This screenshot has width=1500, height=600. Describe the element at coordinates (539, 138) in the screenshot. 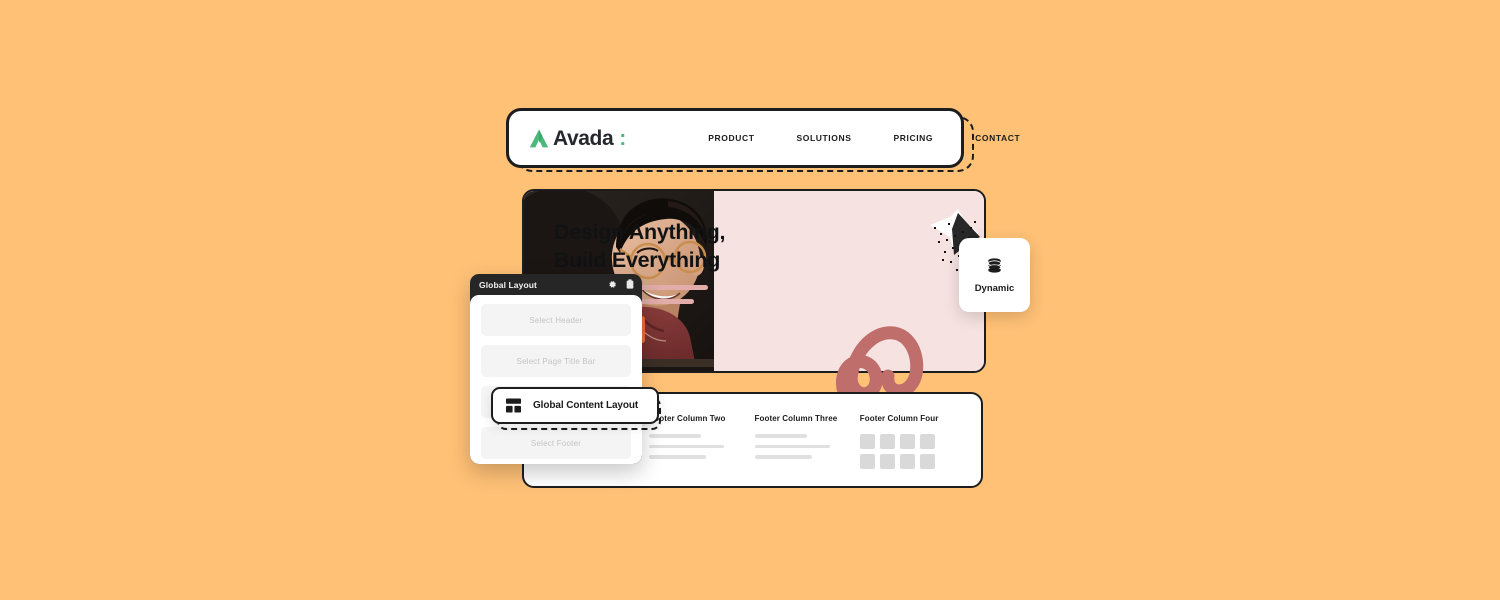

I see `avada-logo-mark` at that location.